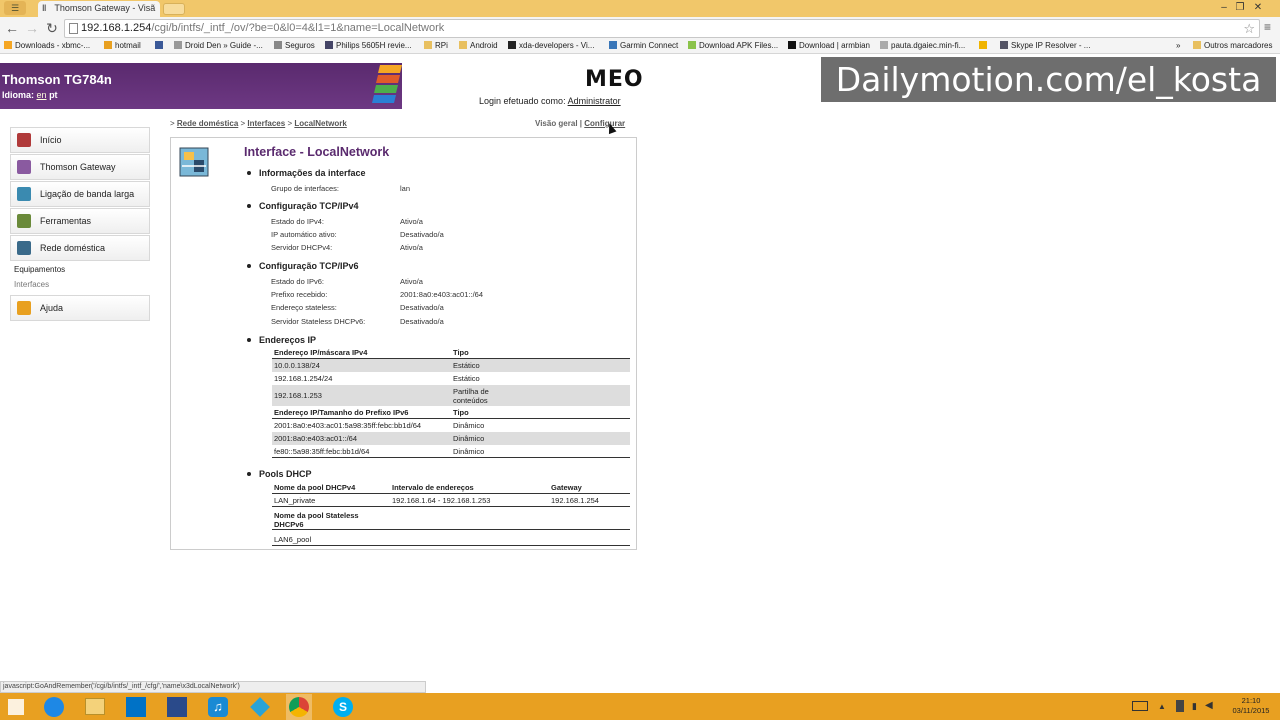  What do you see at coordinates (451, 412) in the screenshot?
I see `table-header: Endereço IP/Tamanho do Prefixo IPv6 Tipo` at bounding box center [451, 412].